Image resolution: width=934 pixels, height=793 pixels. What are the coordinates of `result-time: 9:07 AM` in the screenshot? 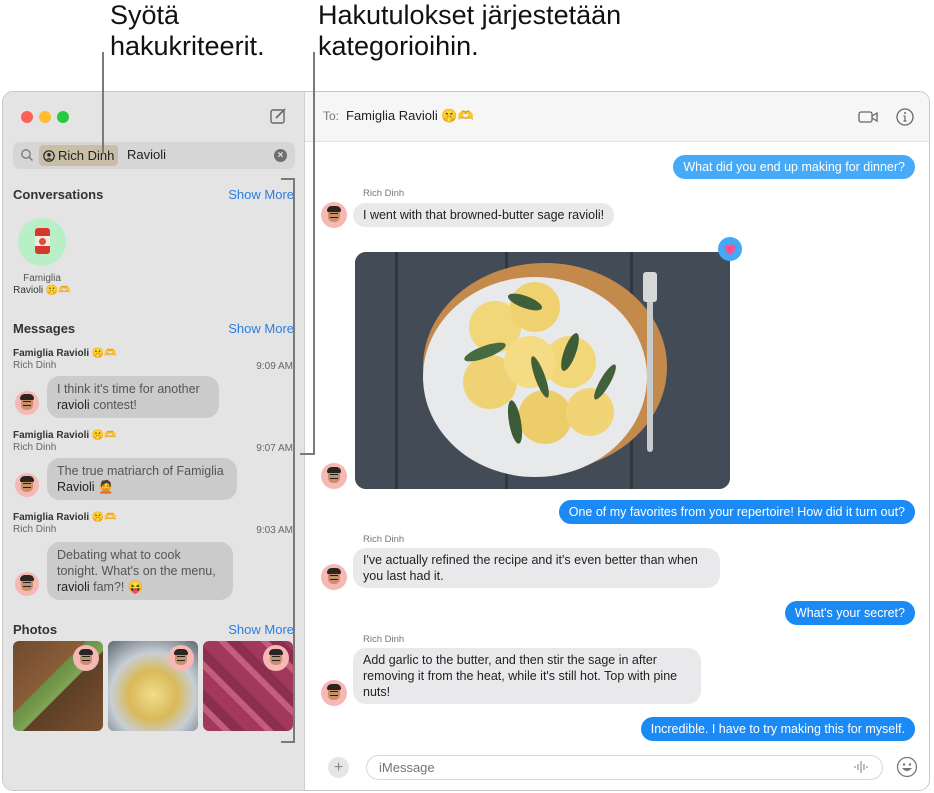 It's located at (274, 448).